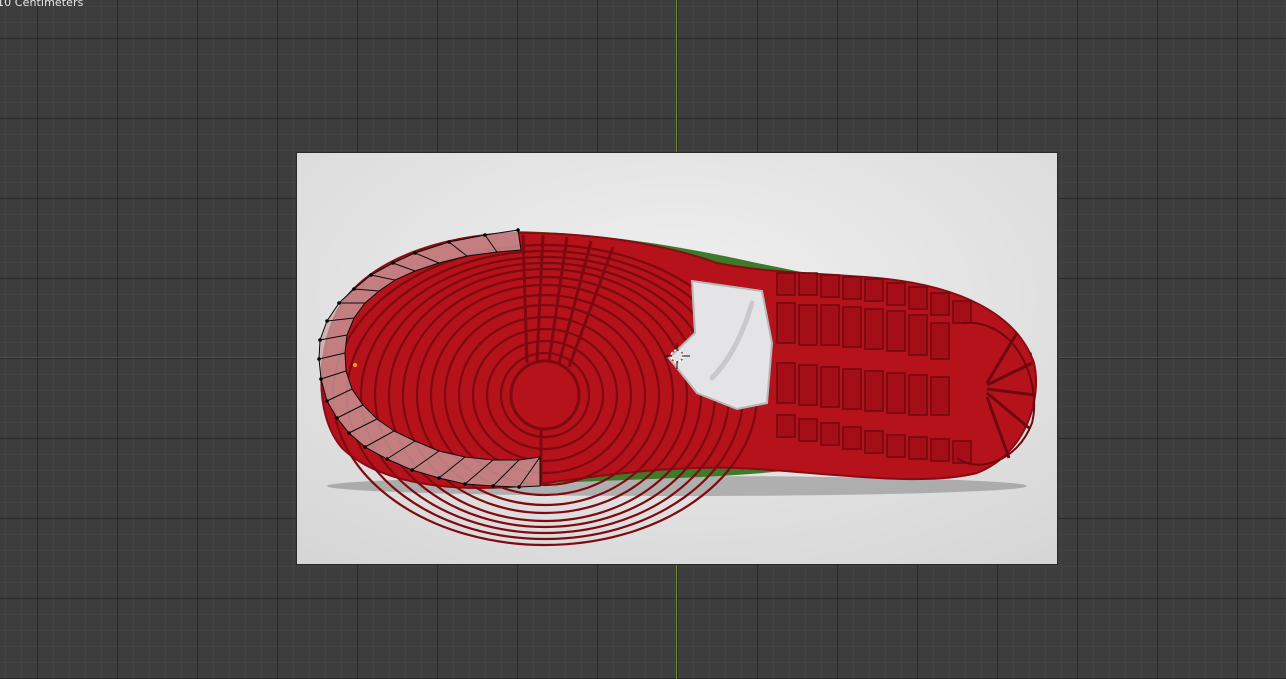 This screenshot has width=1286, height=679. I want to click on 3d-cursor-icon, so click(677, 356).